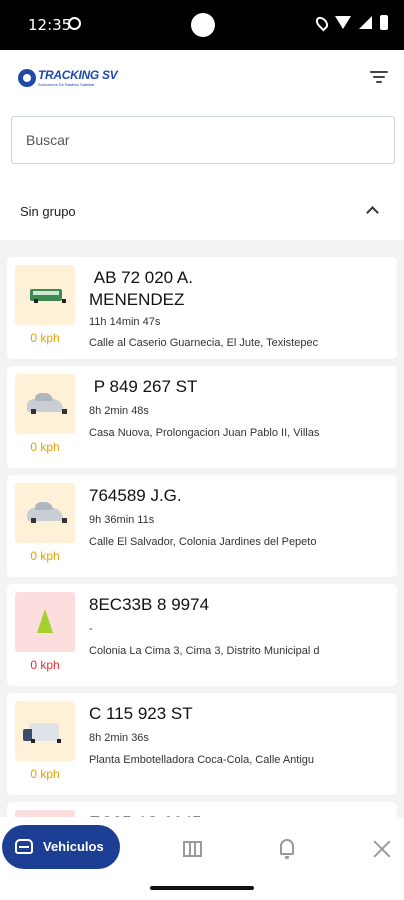  I want to click on bell-icon, so click(287, 849).